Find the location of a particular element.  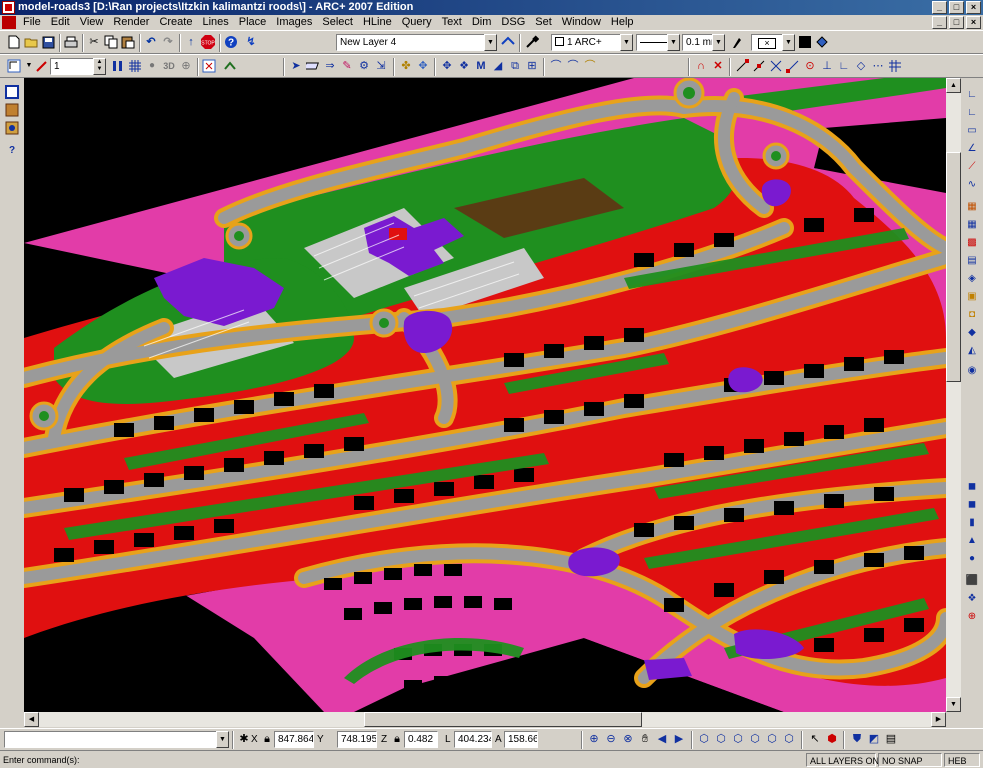

brush-icon: ✎ is located at coordinates (347, 66).